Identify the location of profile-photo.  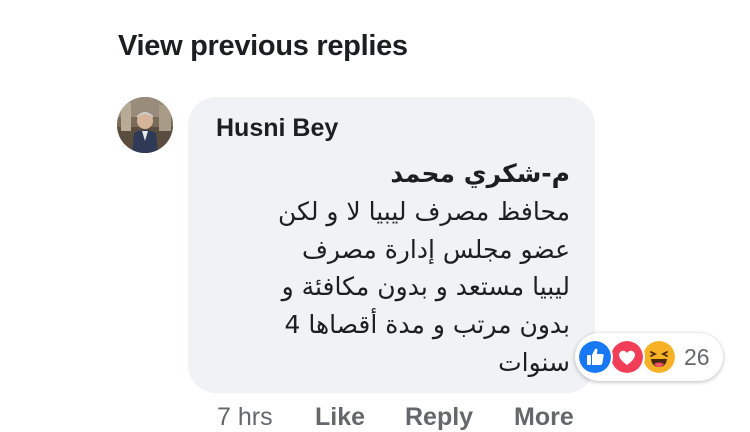
(145, 125).